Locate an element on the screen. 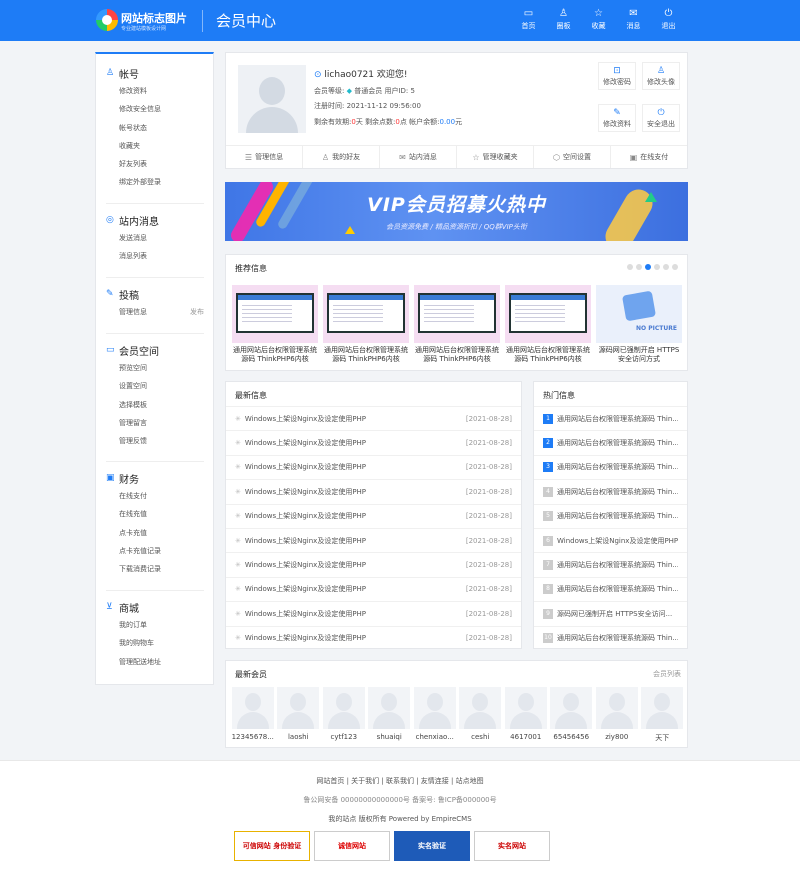 This screenshot has width=800, height=873. member-item: 65456456 is located at coordinates (572, 715).